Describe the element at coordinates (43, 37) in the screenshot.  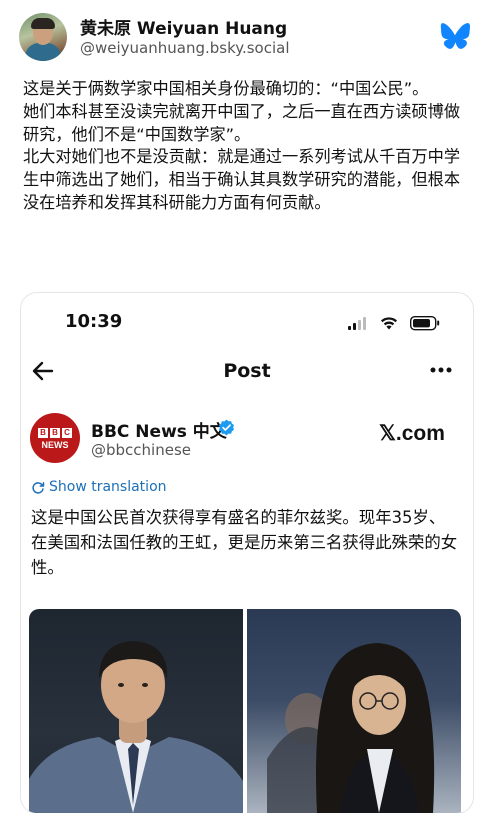
I see `author-avatar` at that location.